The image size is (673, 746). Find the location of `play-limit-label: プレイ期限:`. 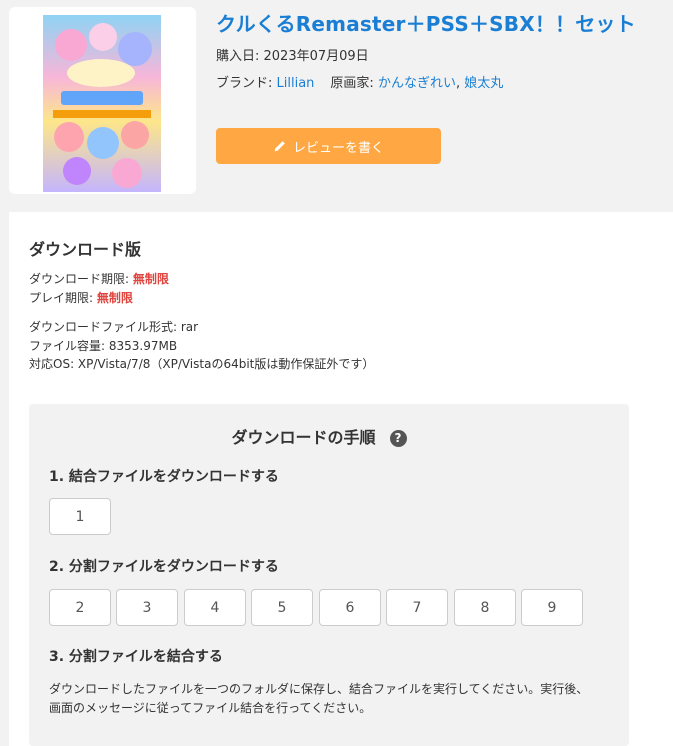

play-limit-label: プレイ期限: is located at coordinates (63, 298).